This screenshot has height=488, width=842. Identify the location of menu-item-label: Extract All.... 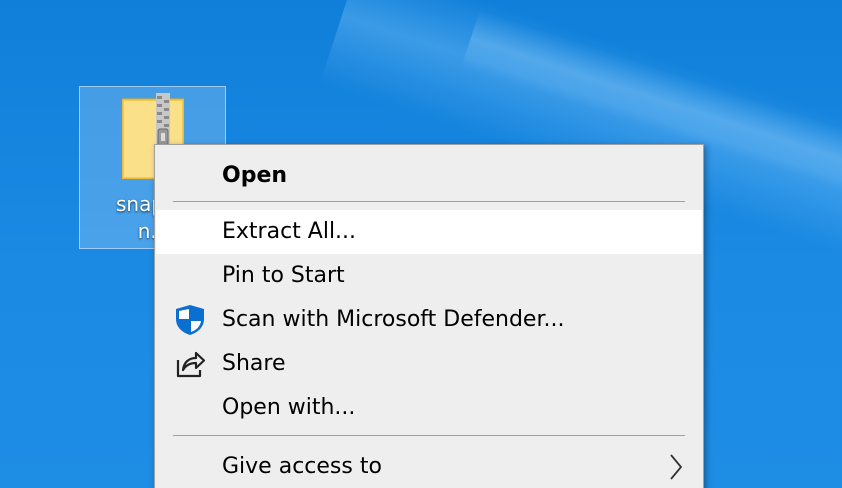
(289, 231).